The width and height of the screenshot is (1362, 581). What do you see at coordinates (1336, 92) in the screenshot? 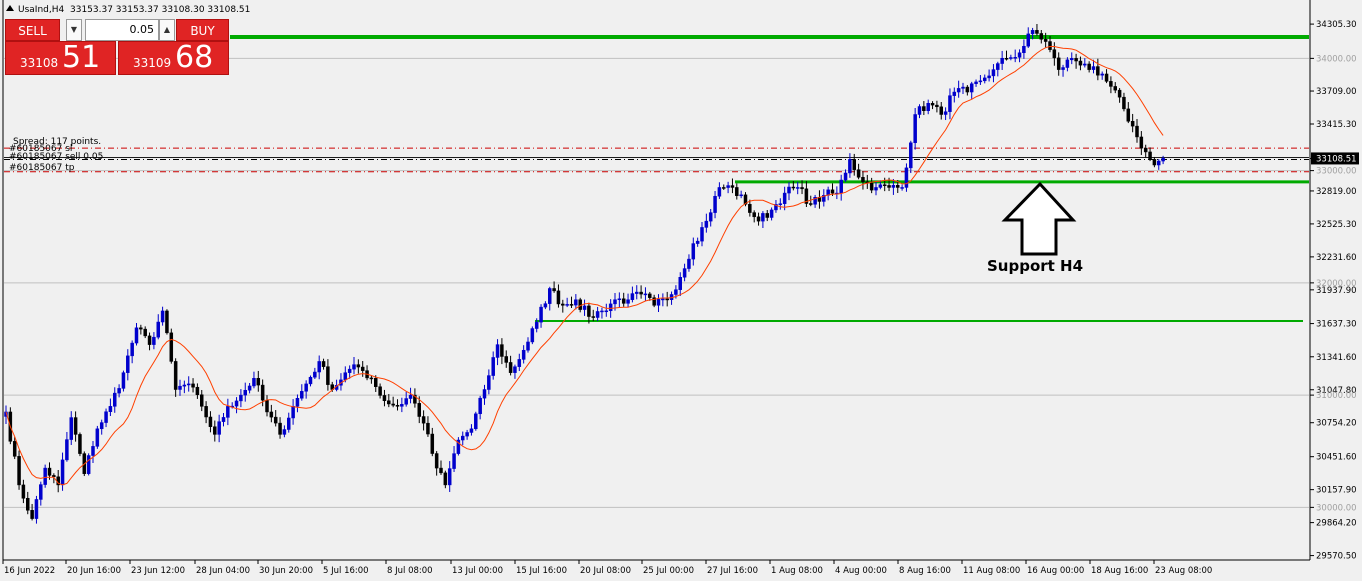
I see `y-tick-label: 33709.00` at bounding box center [1336, 92].